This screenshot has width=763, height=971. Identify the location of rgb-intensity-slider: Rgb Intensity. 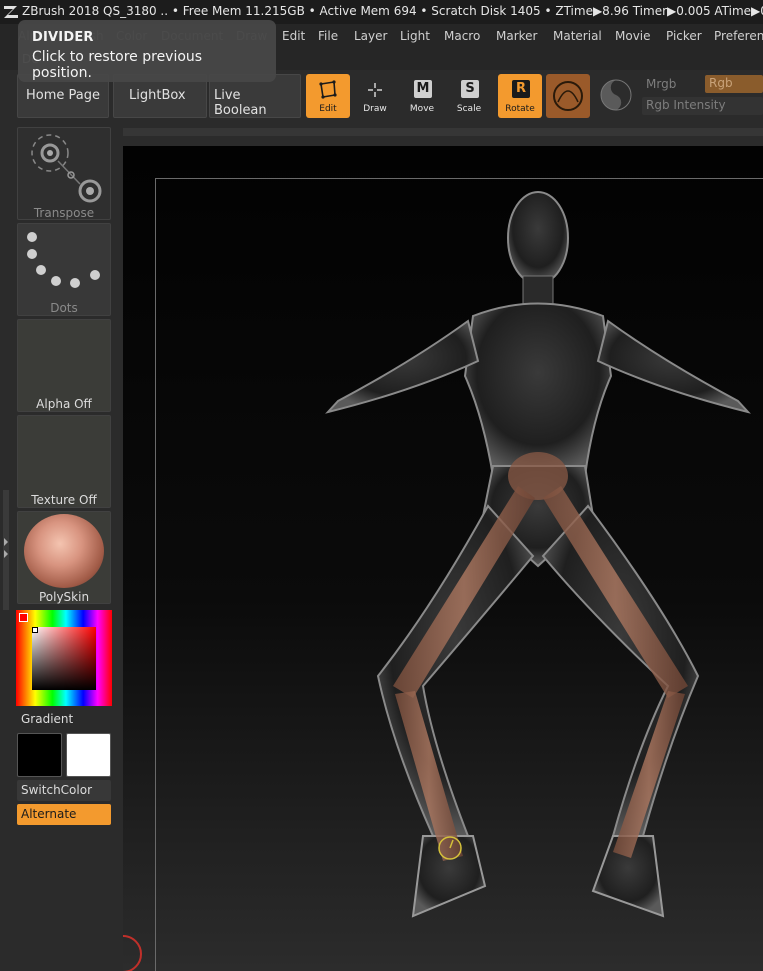
(702, 106).